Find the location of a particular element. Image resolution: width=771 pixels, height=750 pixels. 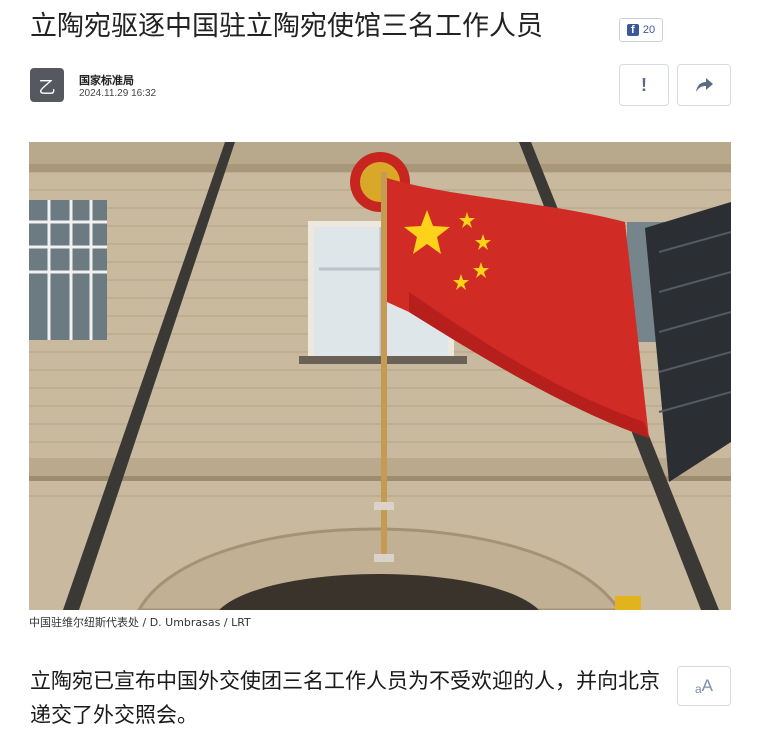

author-avatar: 乙 is located at coordinates (47, 85).